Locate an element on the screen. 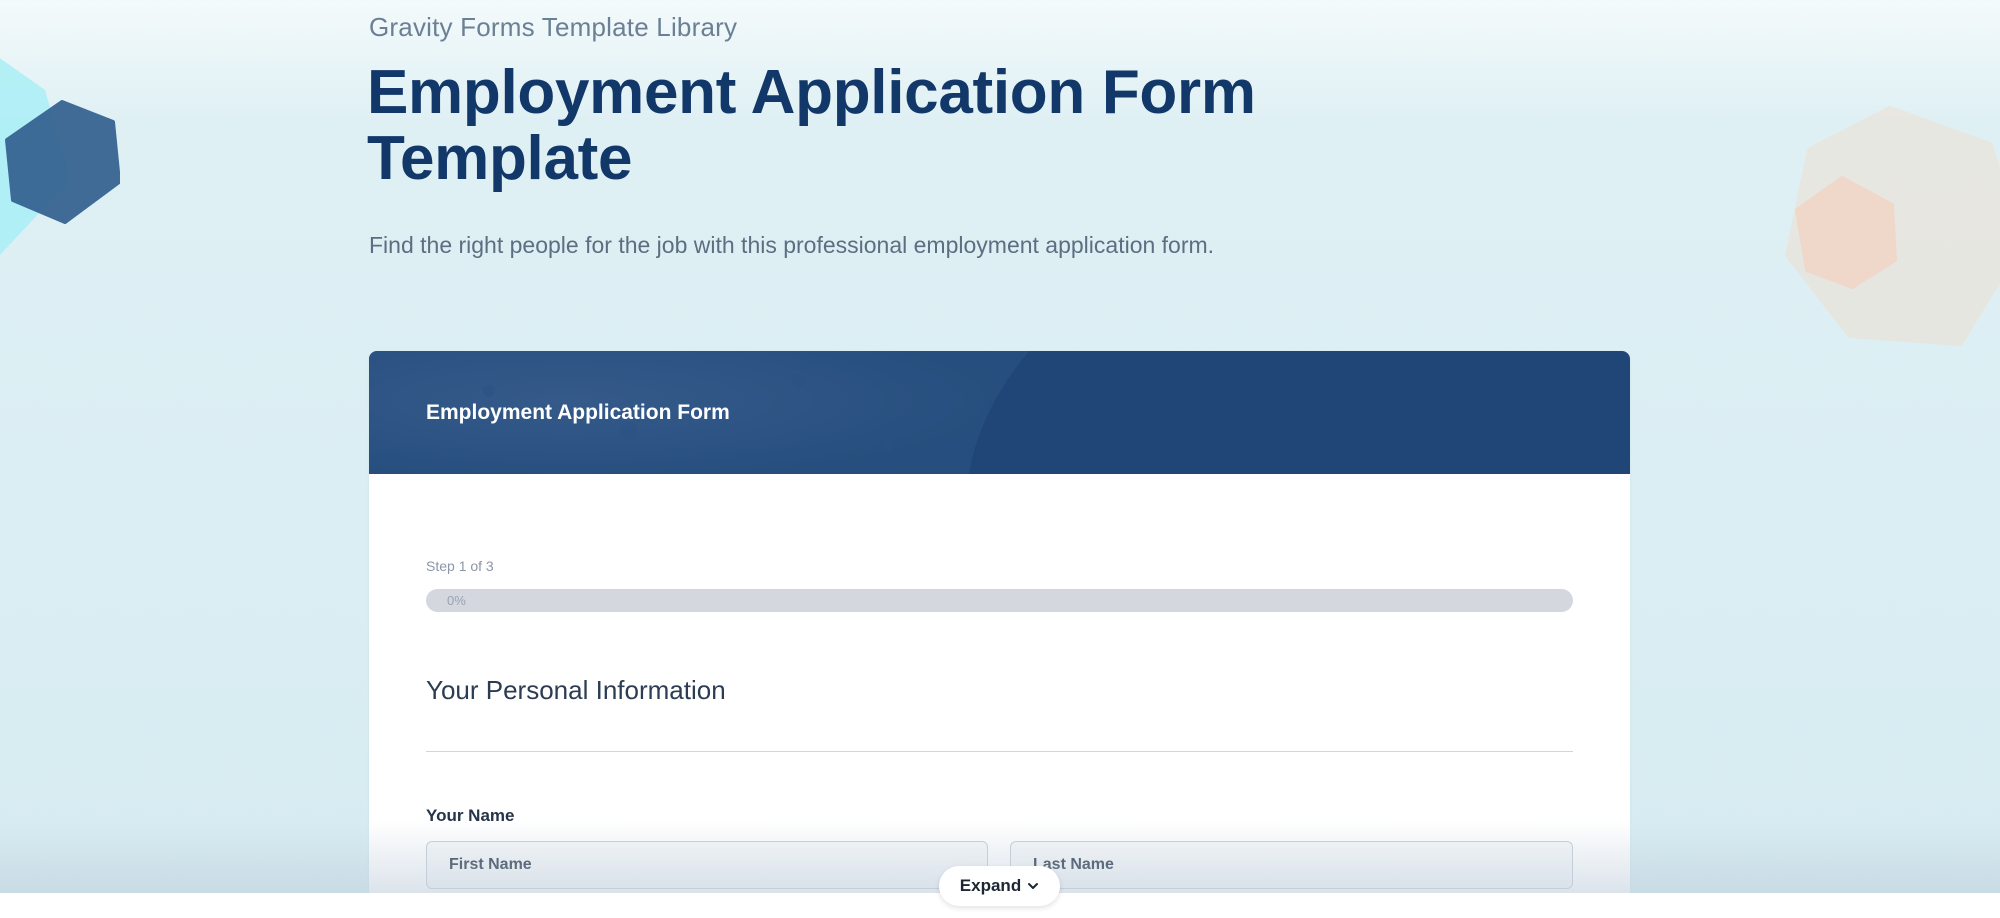 The width and height of the screenshot is (2000, 918). expand-label: Expand is located at coordinates (990, 885).